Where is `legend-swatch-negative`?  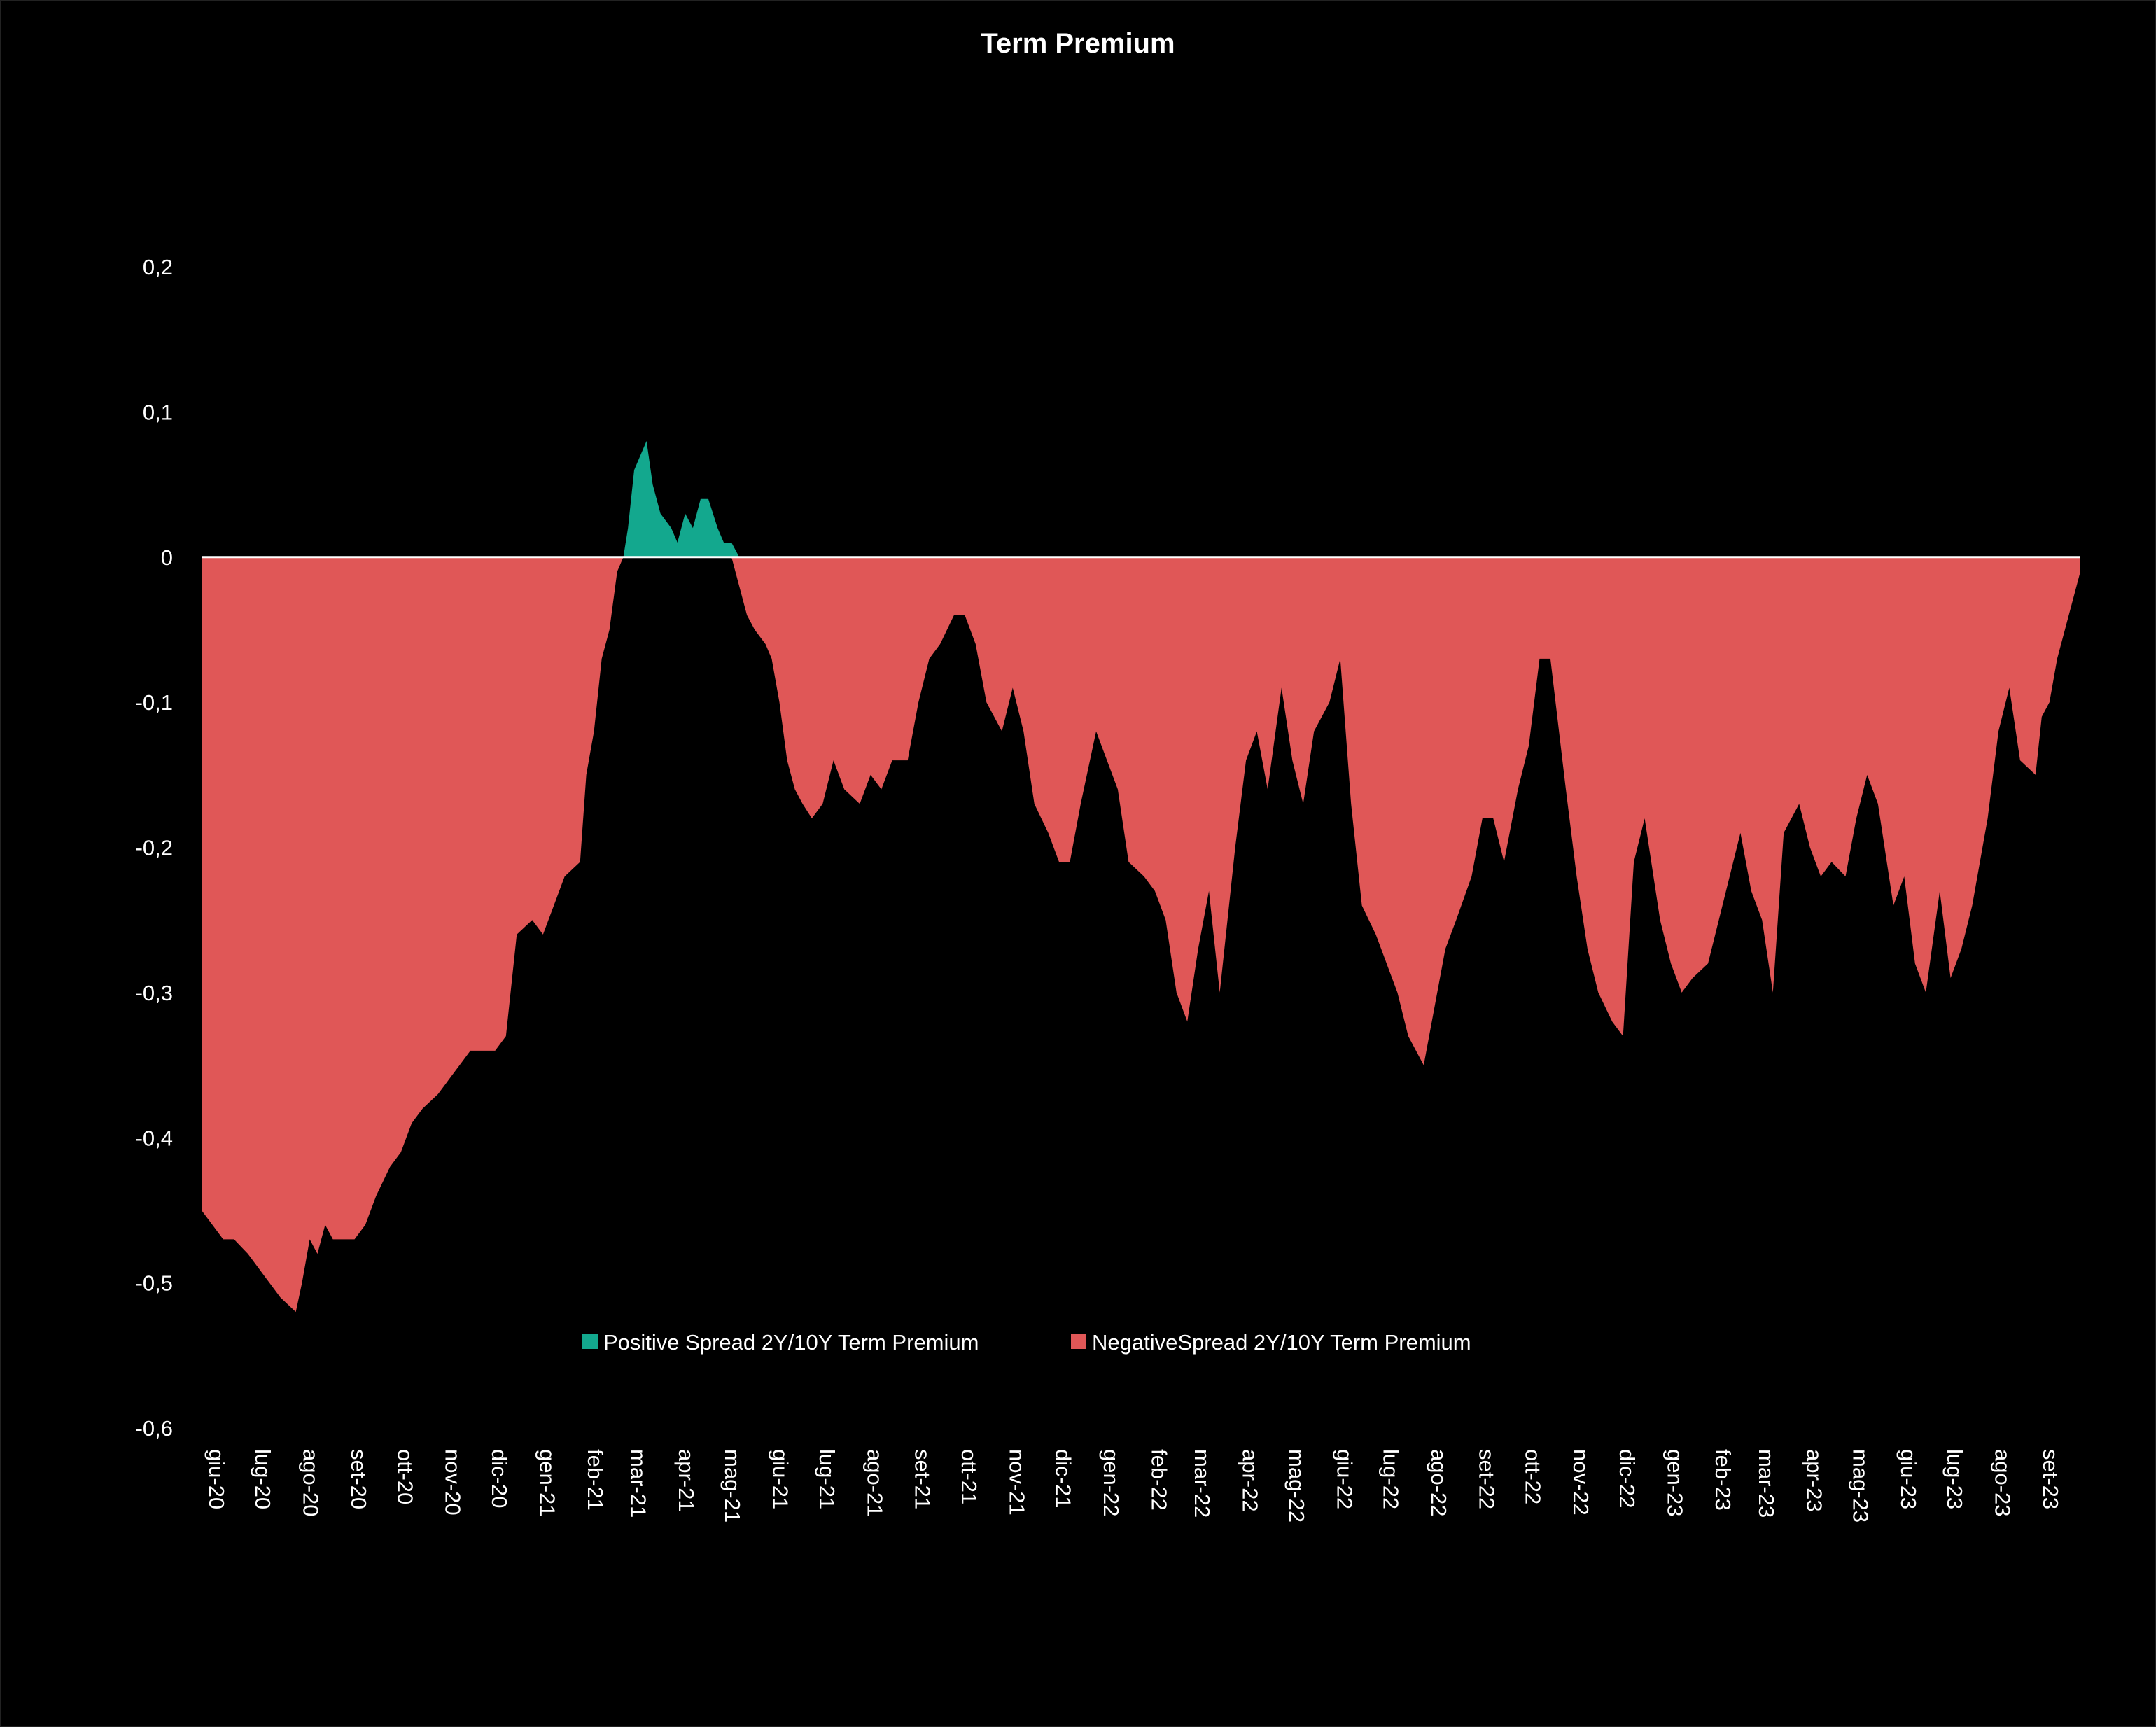 legend-swatch-negative is located at coordinates (1078, 1342).